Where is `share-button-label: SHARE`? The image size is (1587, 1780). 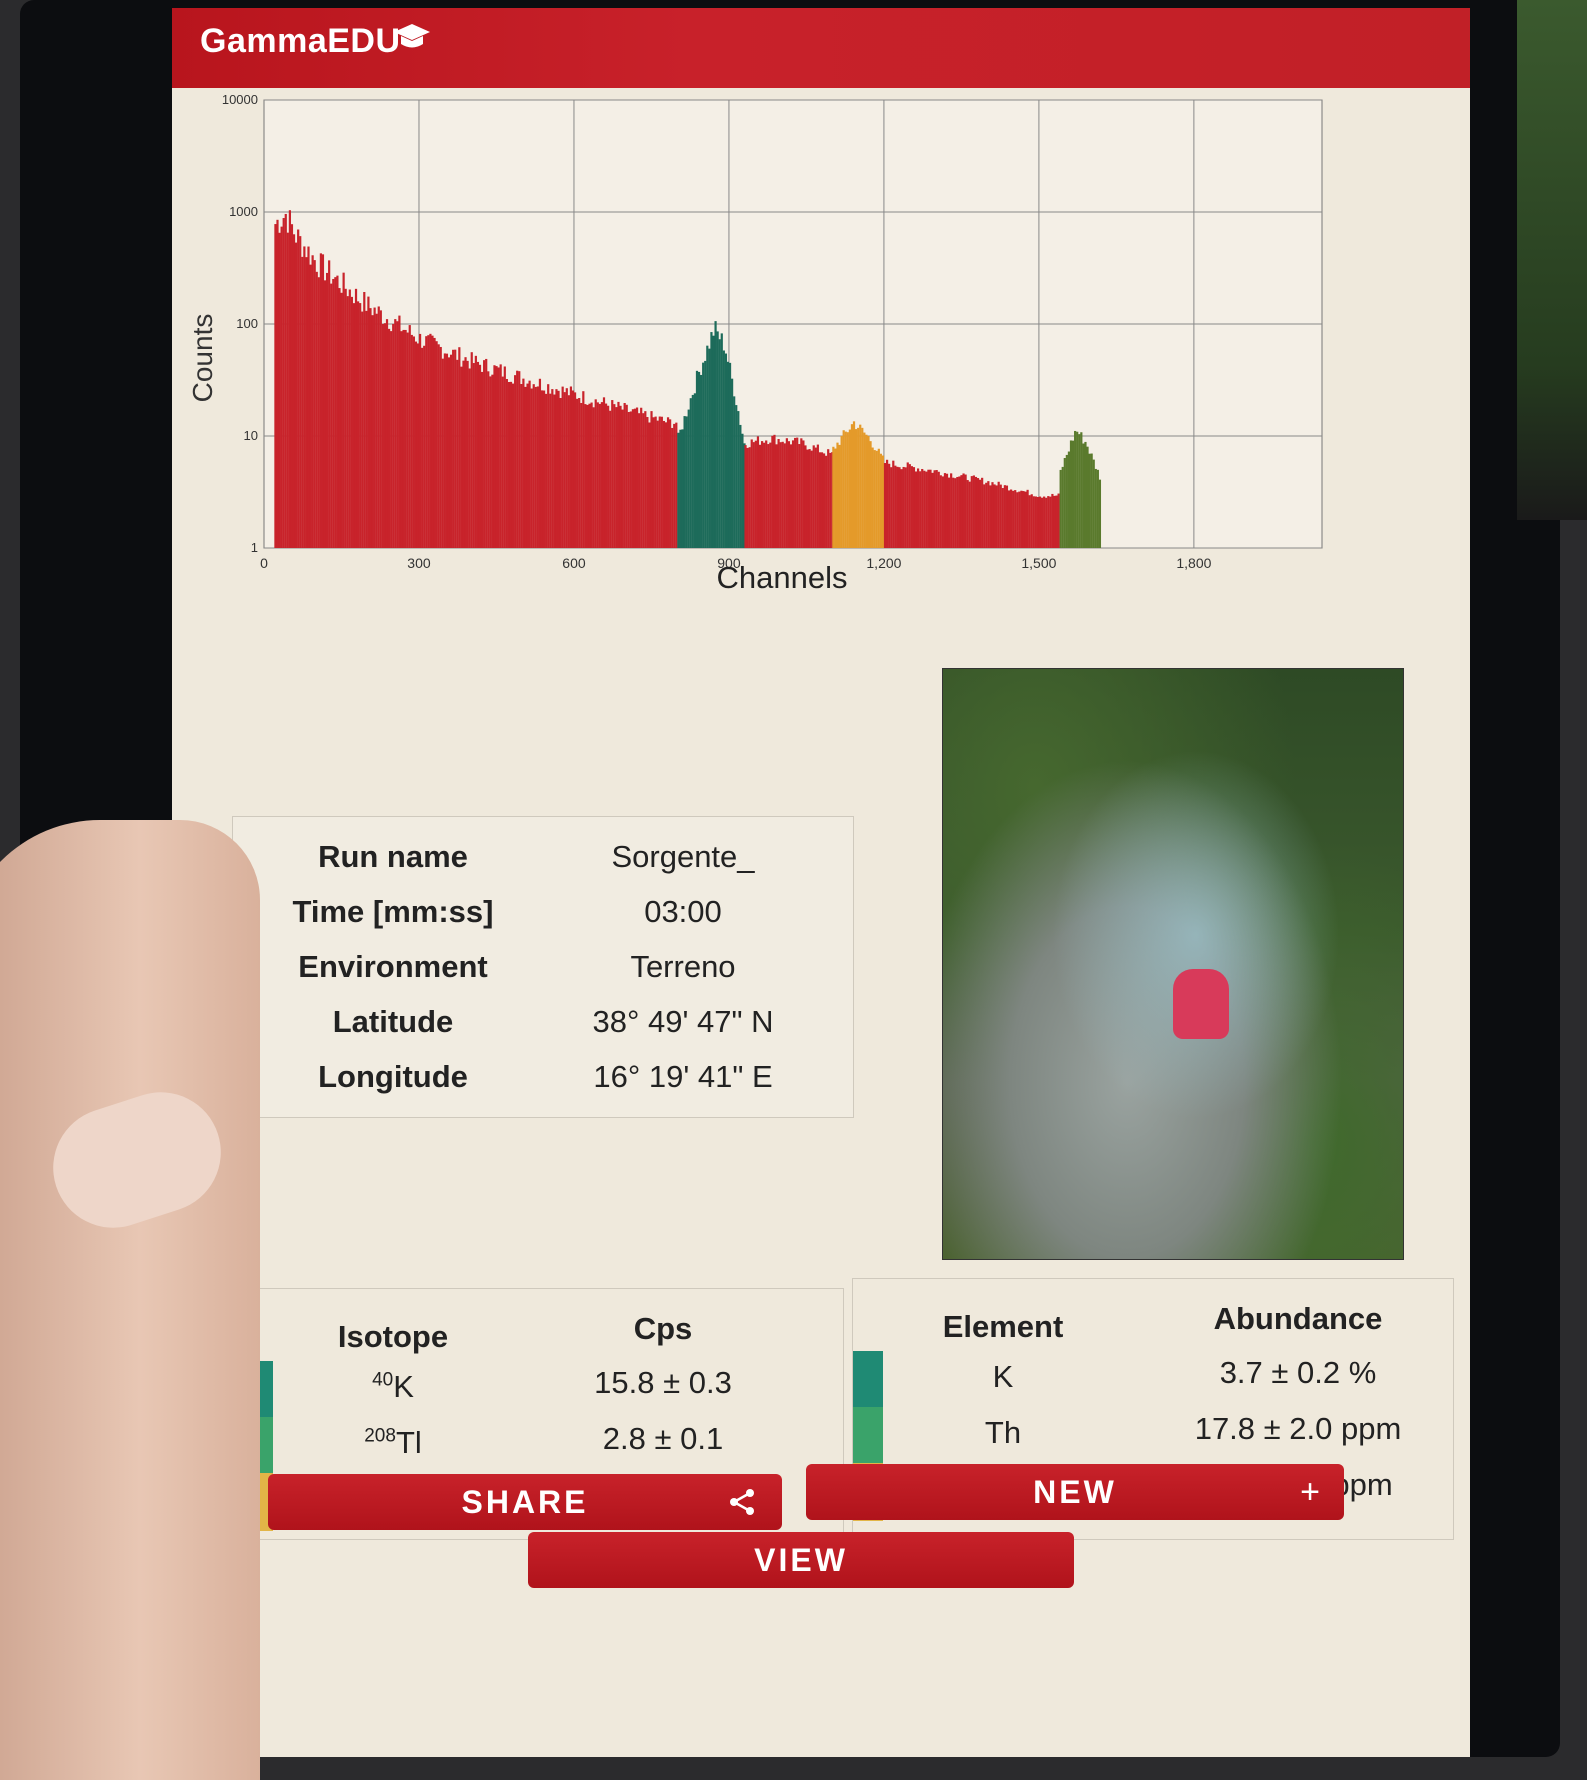 share-button-label: SHARE is located at coordinates (525, 1502).